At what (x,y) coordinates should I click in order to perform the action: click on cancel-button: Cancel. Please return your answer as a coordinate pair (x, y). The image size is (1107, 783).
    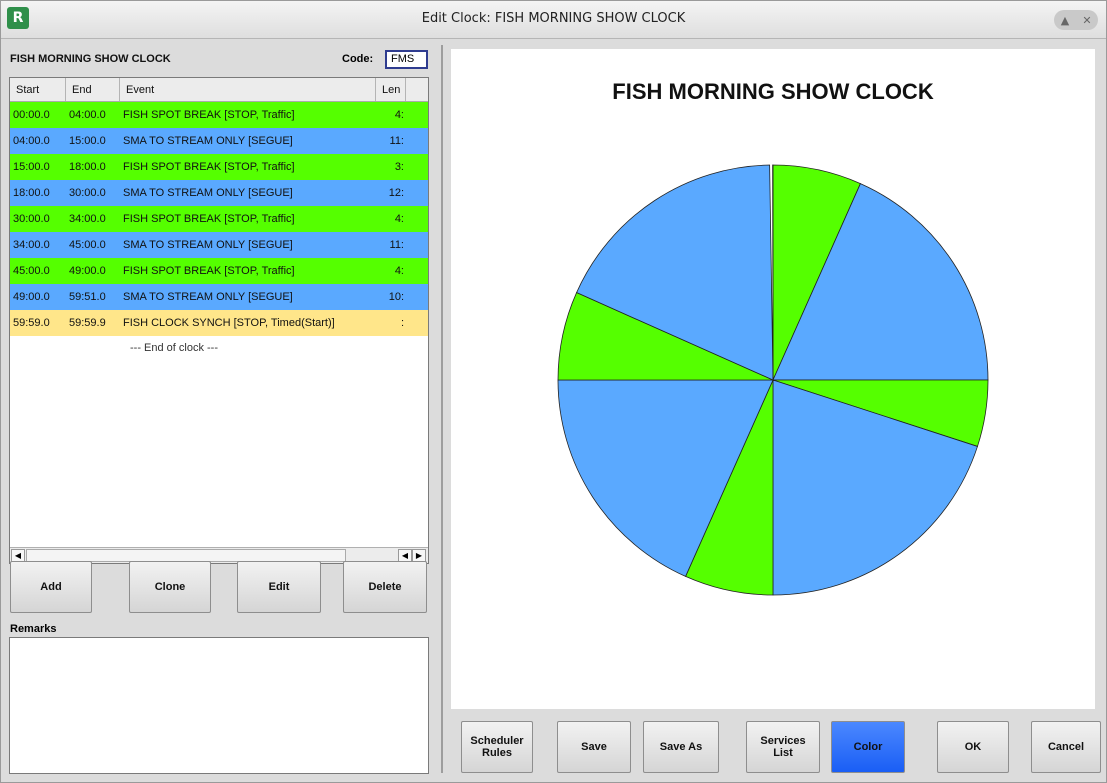
    Looking at the image, I should click on (1066, 747).